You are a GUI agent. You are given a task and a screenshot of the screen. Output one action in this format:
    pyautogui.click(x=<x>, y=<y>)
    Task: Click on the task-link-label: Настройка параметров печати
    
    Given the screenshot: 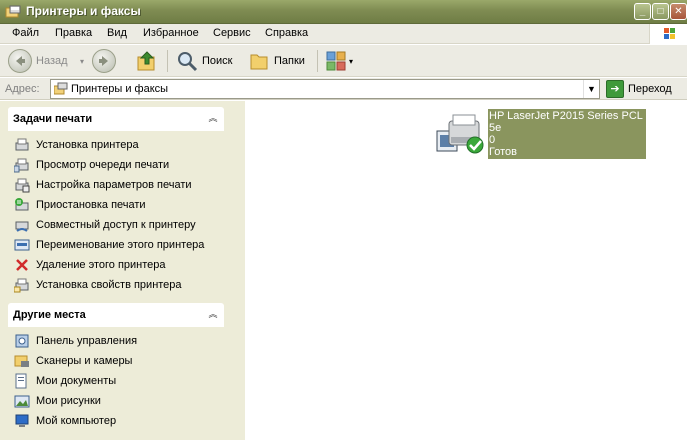 What is the action you would take?
    pyautogui.click(x=114, y=185)
    